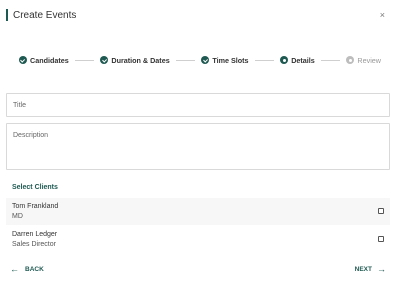 Image resolution: width=397 pixels, height=288 pixels. What do you see at coordinates (140, 60) in the screenshot?
I see `step-label: Duration & Dates` at bounding box center [140, 60].